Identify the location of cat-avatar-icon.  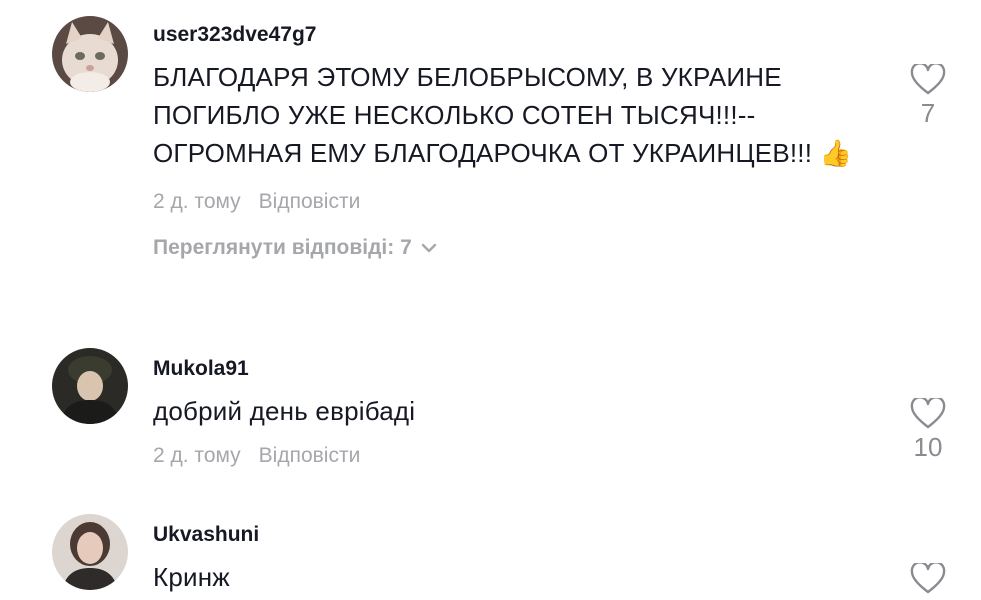
(90, 54).